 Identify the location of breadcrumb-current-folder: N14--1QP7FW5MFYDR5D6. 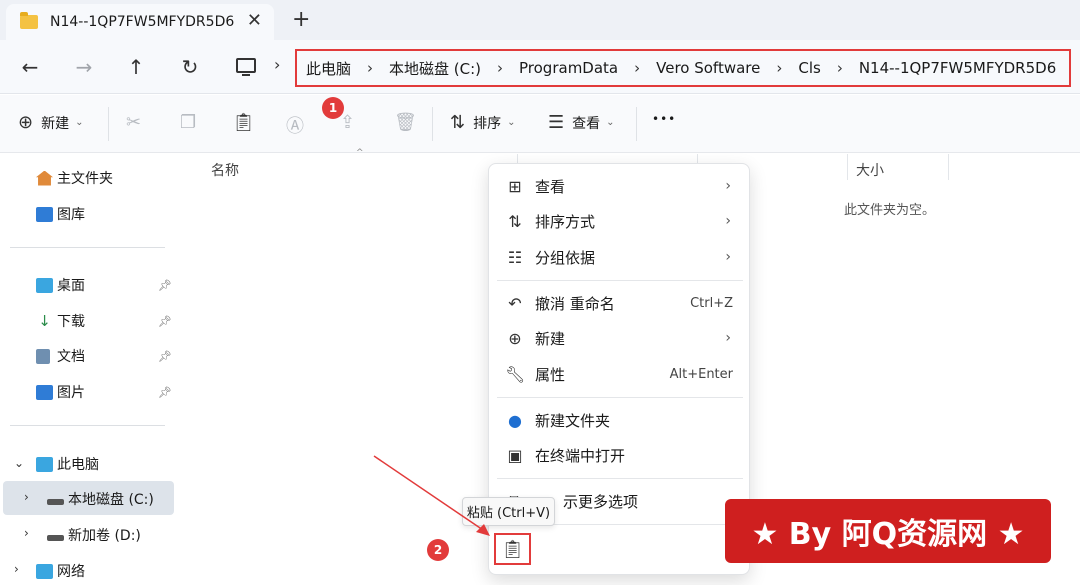
(957, 68).